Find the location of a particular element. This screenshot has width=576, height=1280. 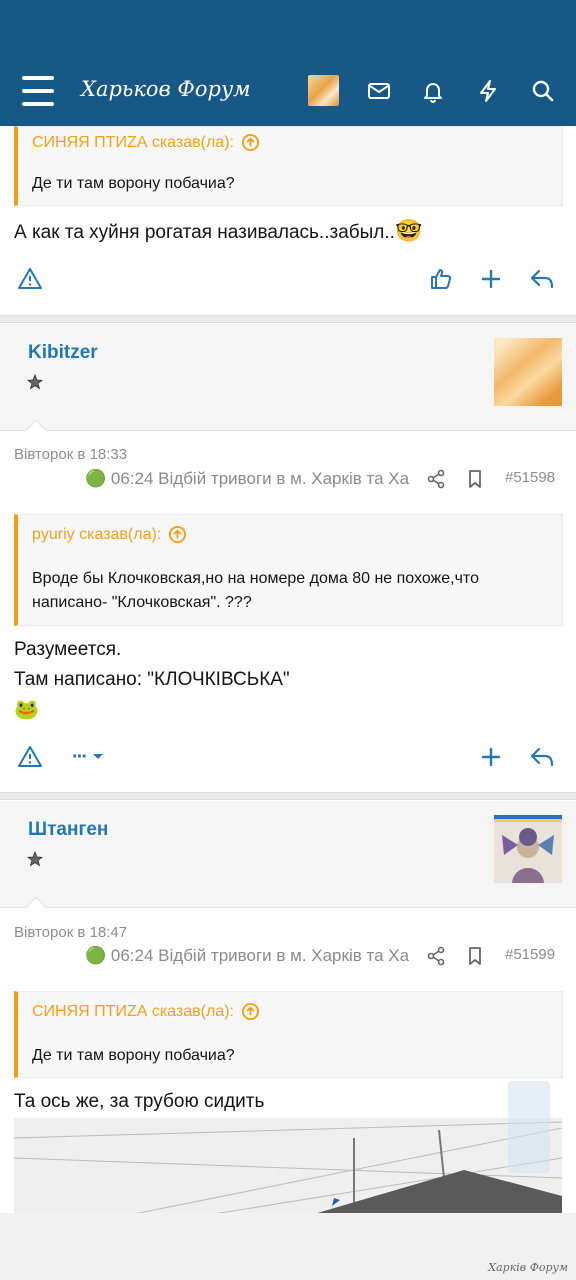

post-image is located at coordinates (288, 1166).